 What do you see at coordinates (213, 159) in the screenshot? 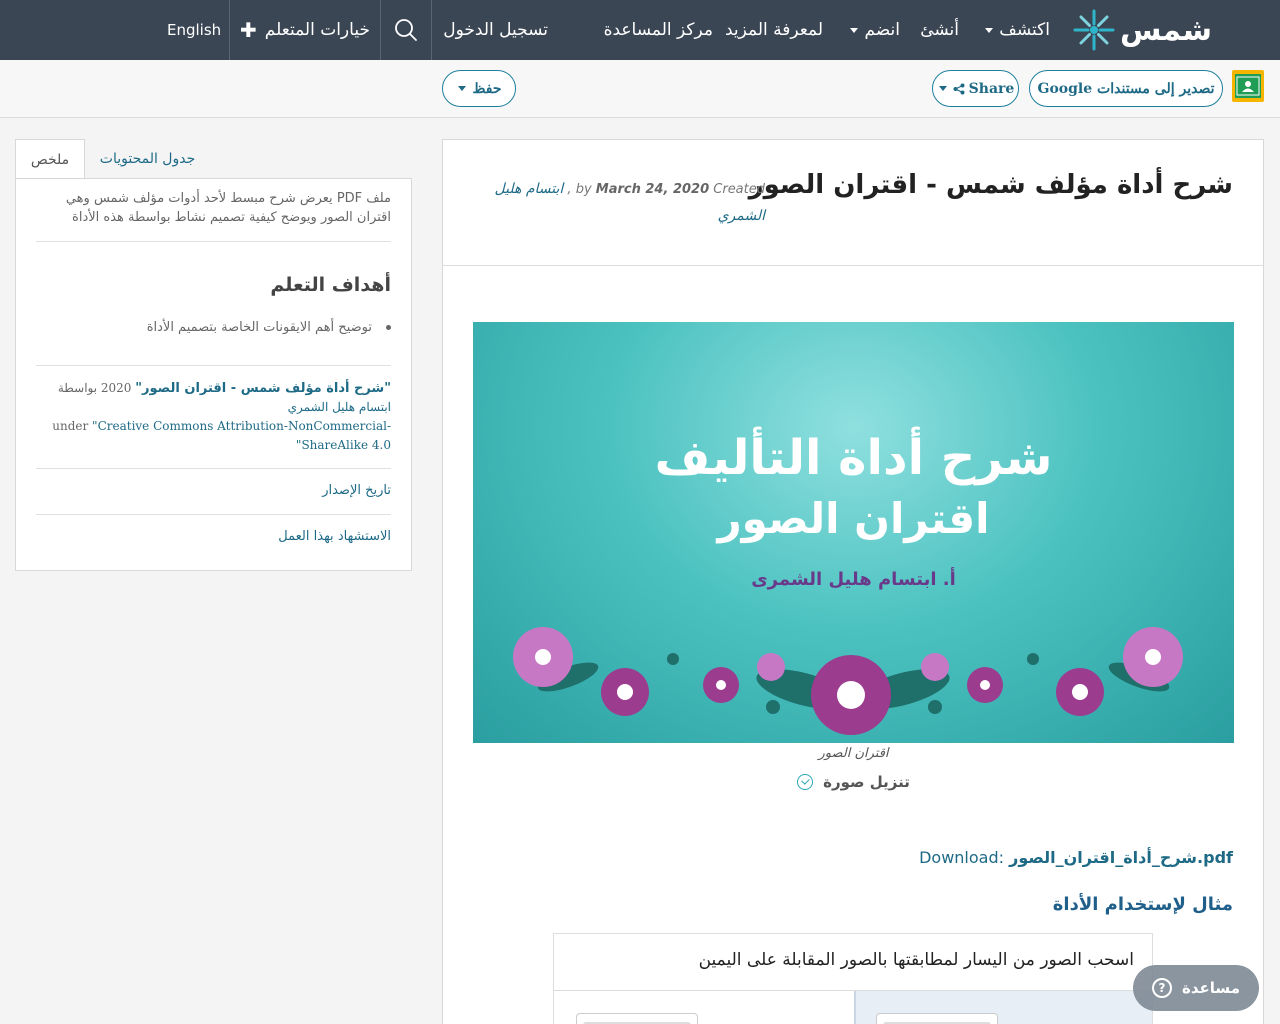
I see `sidebar-tabs: ملخص جدول المحتويات` at bounding box center [213, 159].